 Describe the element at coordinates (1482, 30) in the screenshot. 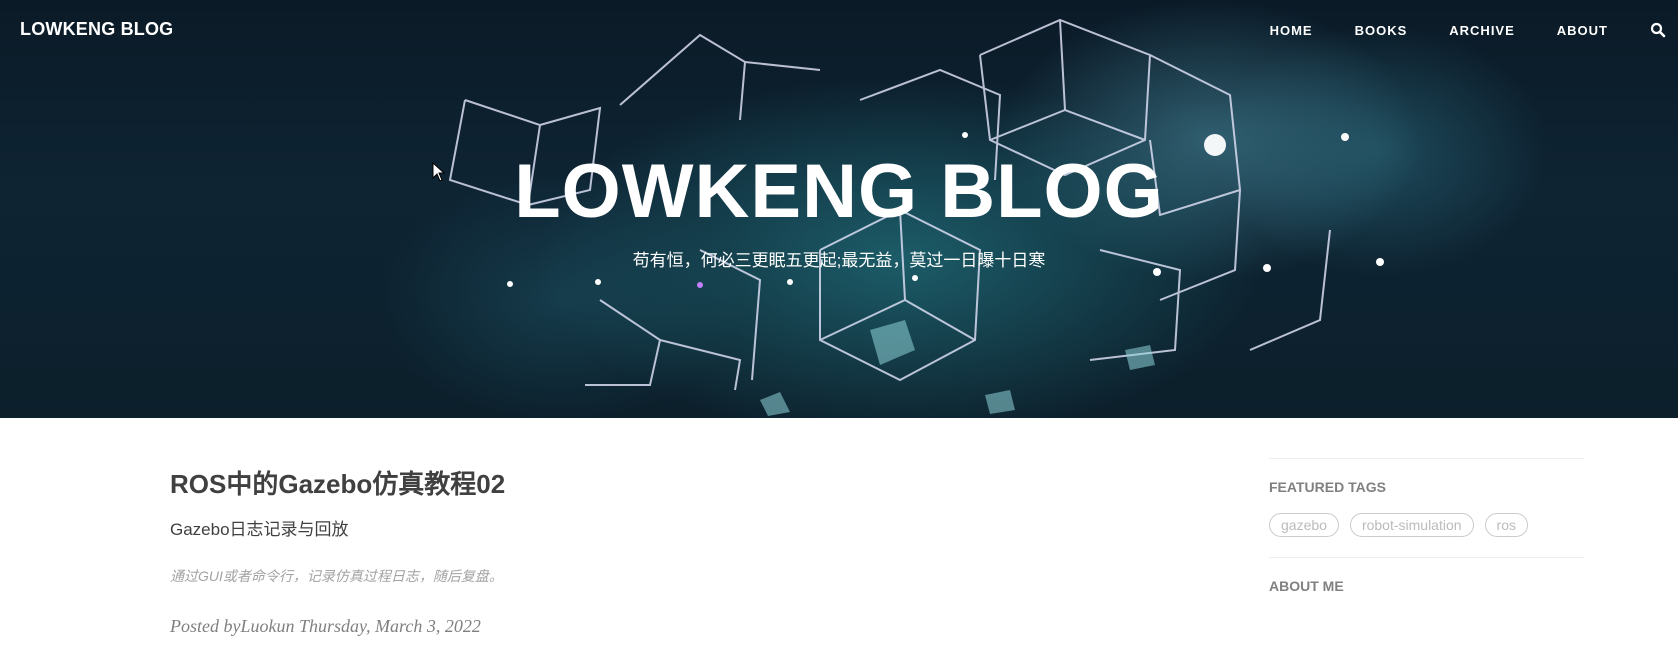

I see `nav-archive-link: ARCHIVE` at that location.